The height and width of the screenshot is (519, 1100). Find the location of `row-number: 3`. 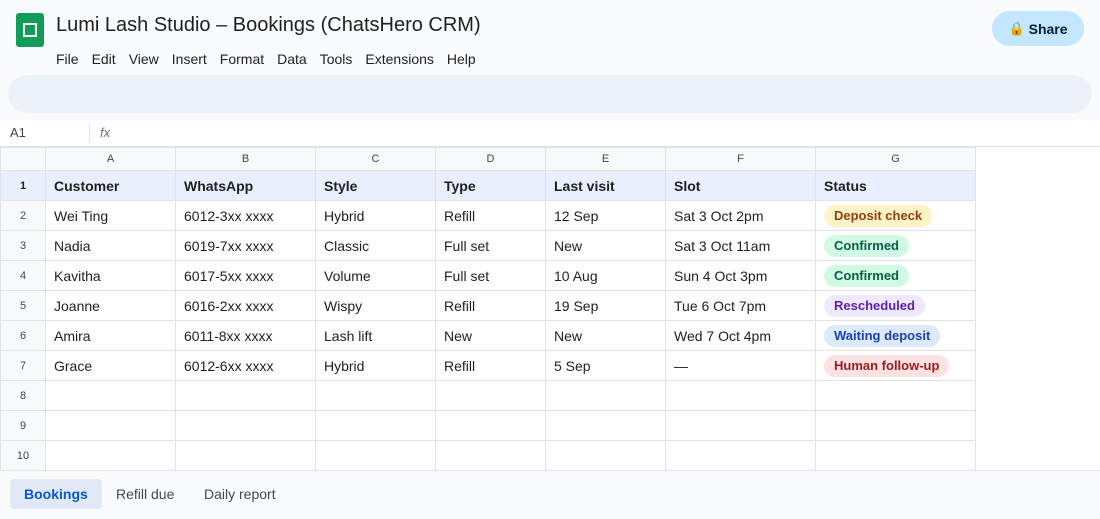

row-number: 3 is located at coordinates (23, 245).